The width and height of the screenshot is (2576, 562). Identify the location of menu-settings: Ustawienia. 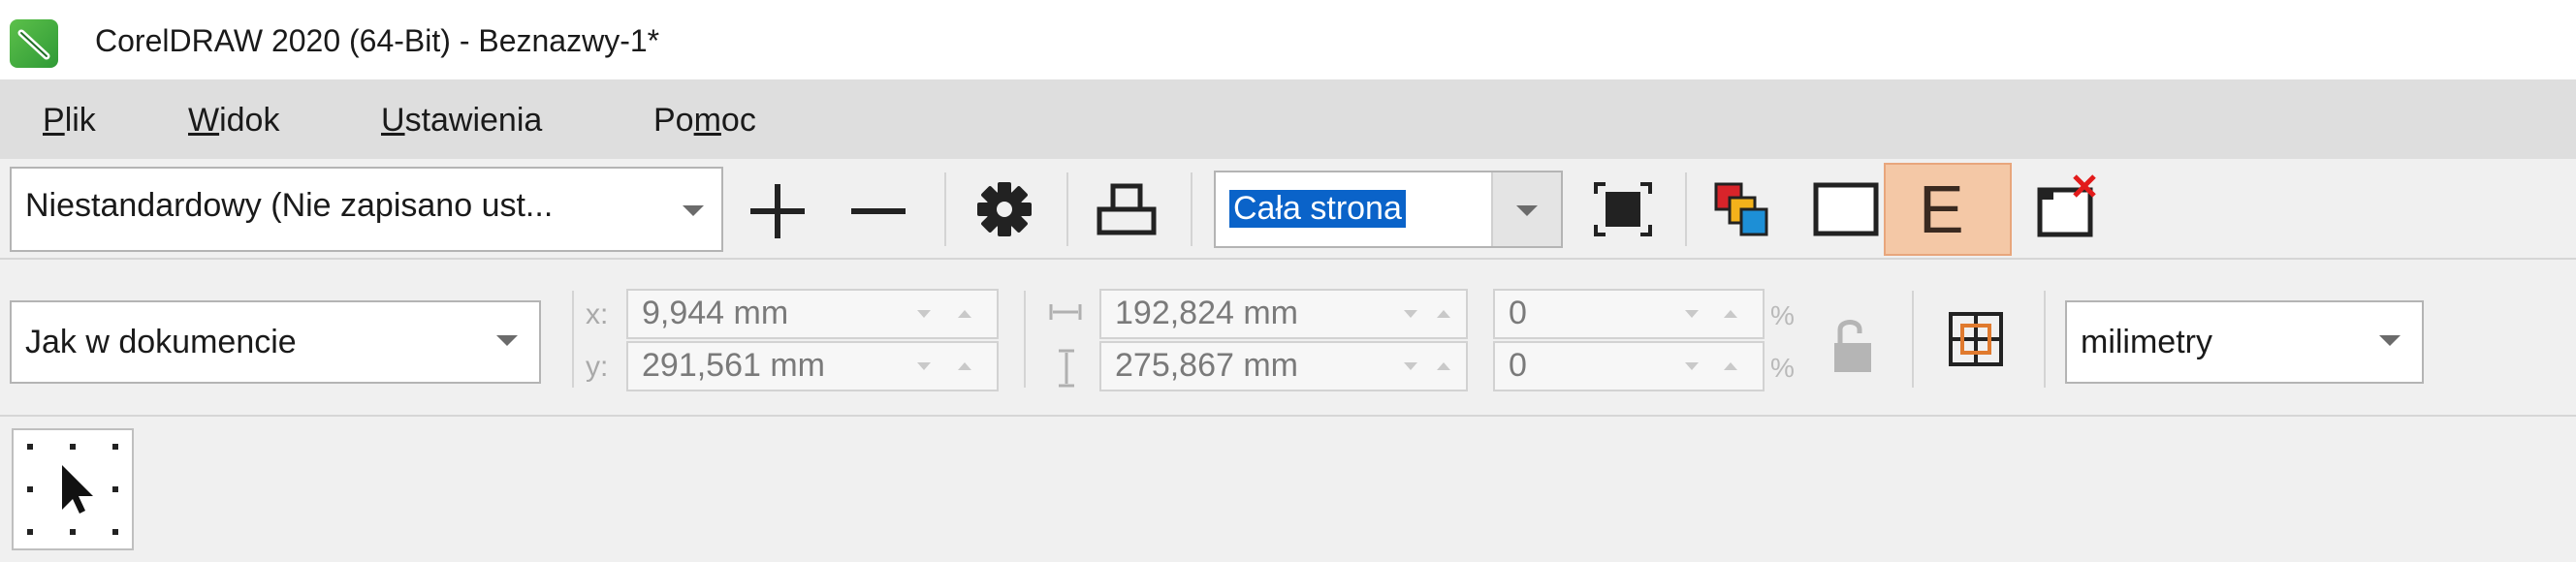
(461, 120).